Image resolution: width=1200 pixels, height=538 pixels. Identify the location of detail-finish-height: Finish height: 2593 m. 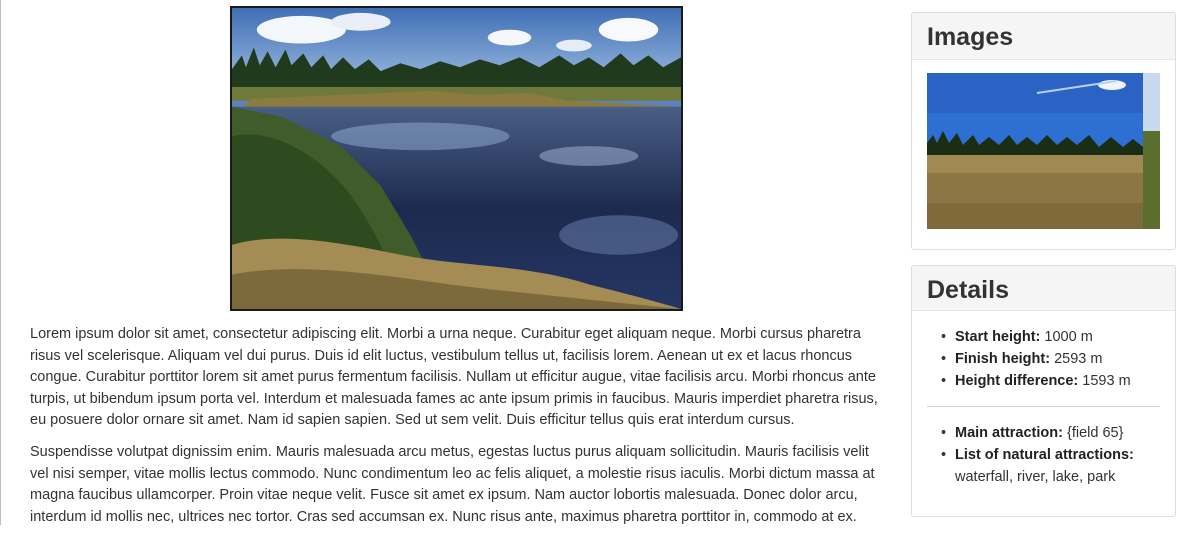
(1051, 359).